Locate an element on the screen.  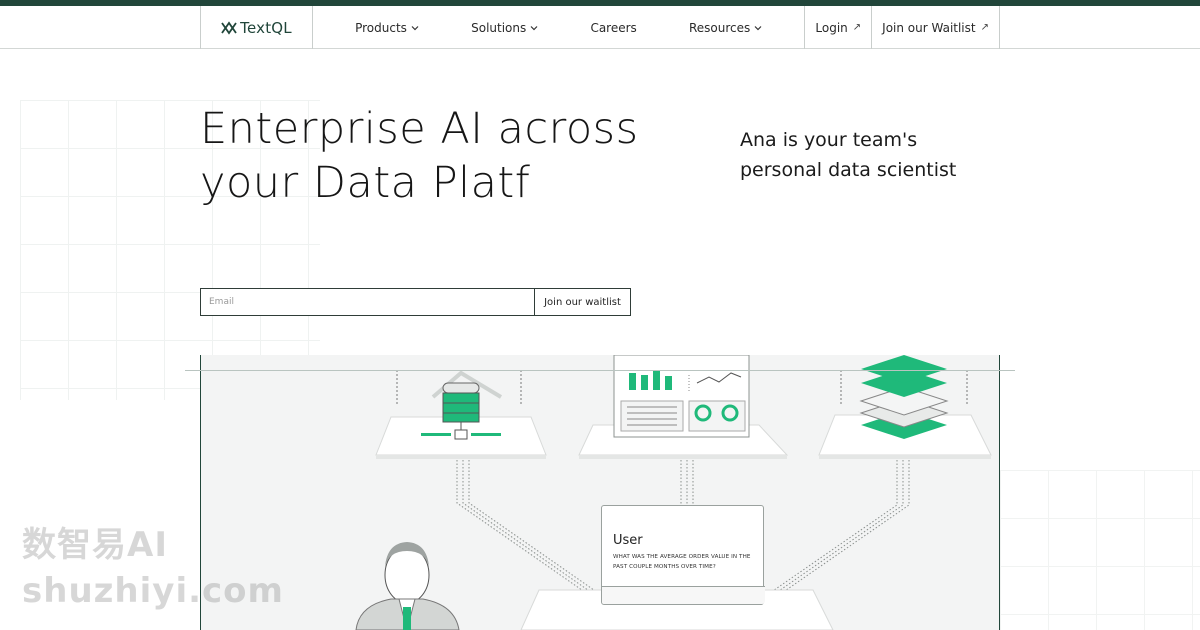
logo: TextQL is located at coordinates (256, 27).